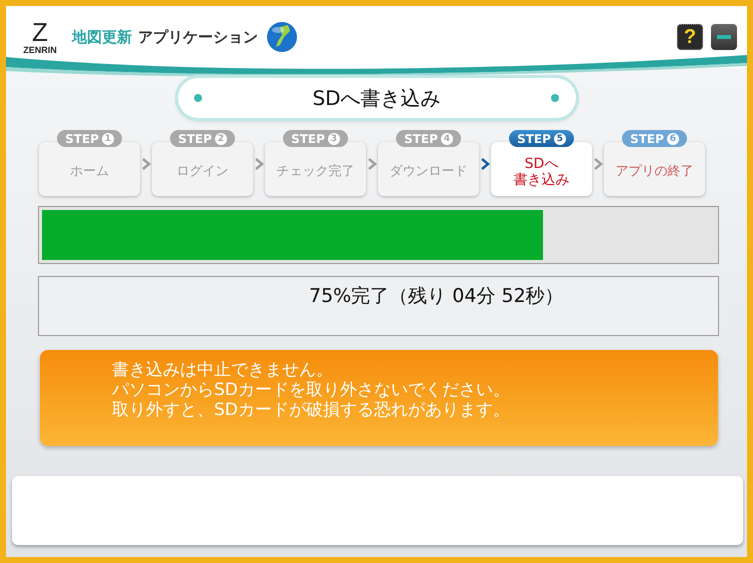  Describe the element at coordinates (655, 172) in the screenshot. I see `step-label: アプリの終了` at that location.